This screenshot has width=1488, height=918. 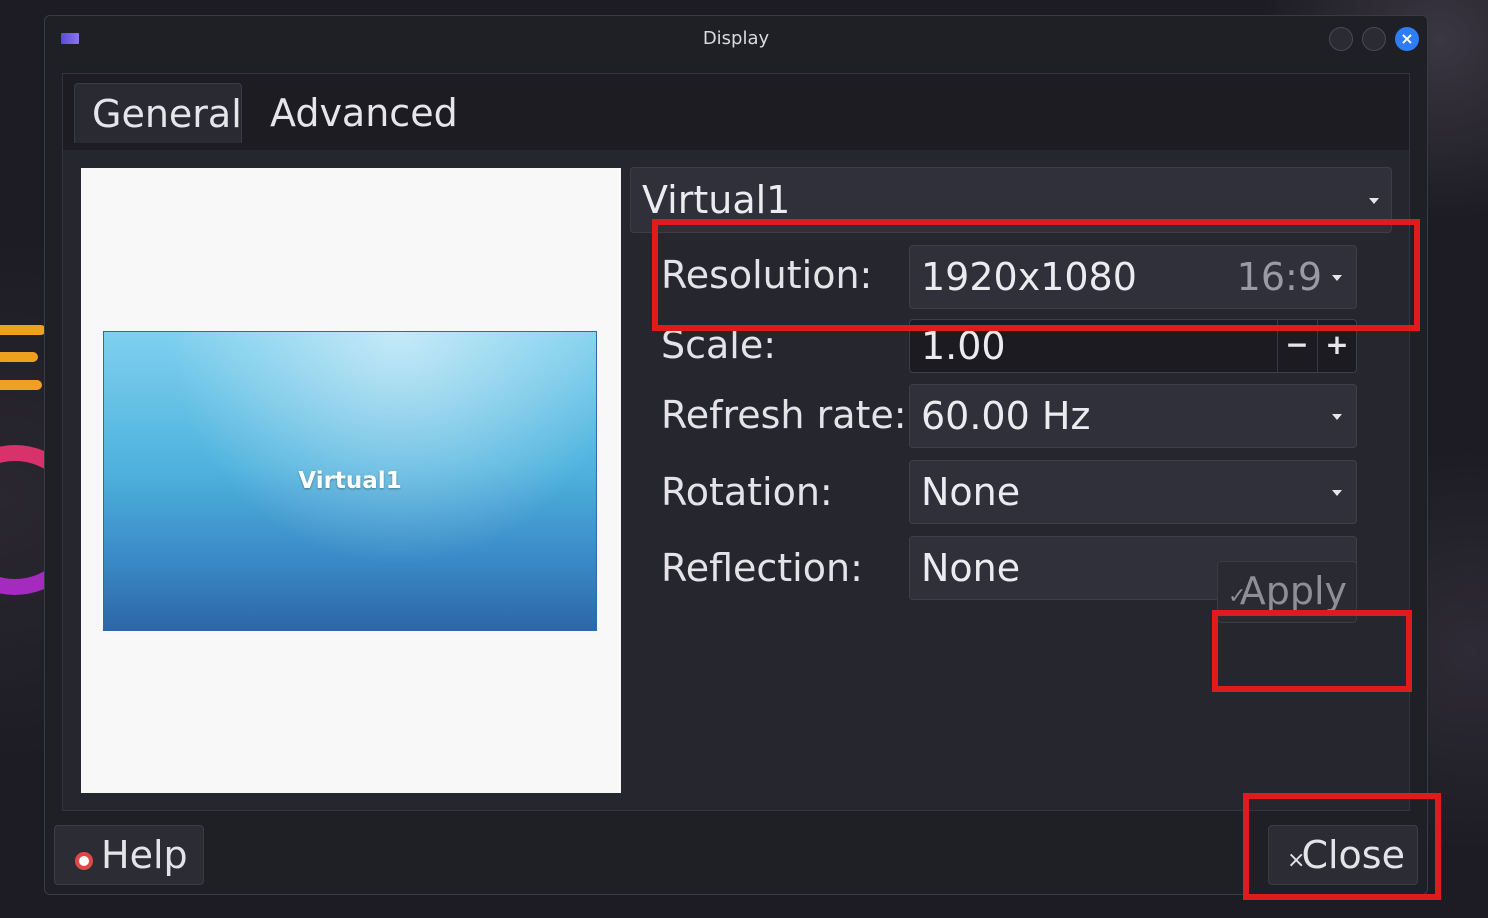 What do you see at coordinates (1342, 846) in the screenshot?
I see `highlight-close-box` at bounding box center [1342, 846].